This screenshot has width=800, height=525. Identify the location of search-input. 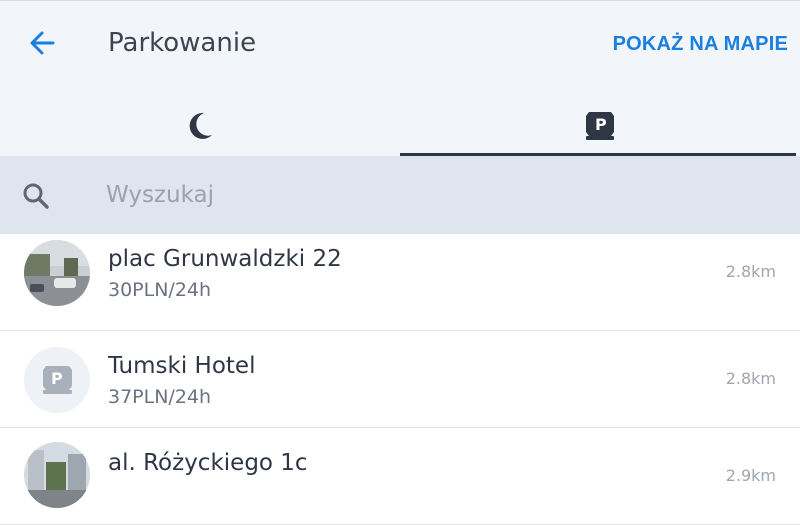
(426, 195).